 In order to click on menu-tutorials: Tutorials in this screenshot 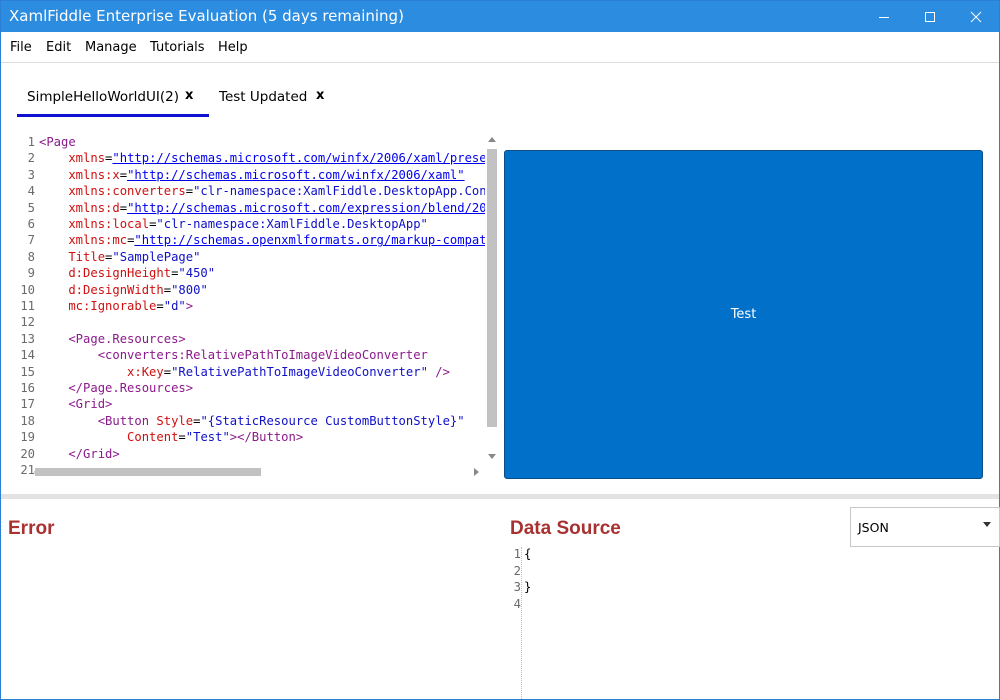, I will do `click(177, 47)`.